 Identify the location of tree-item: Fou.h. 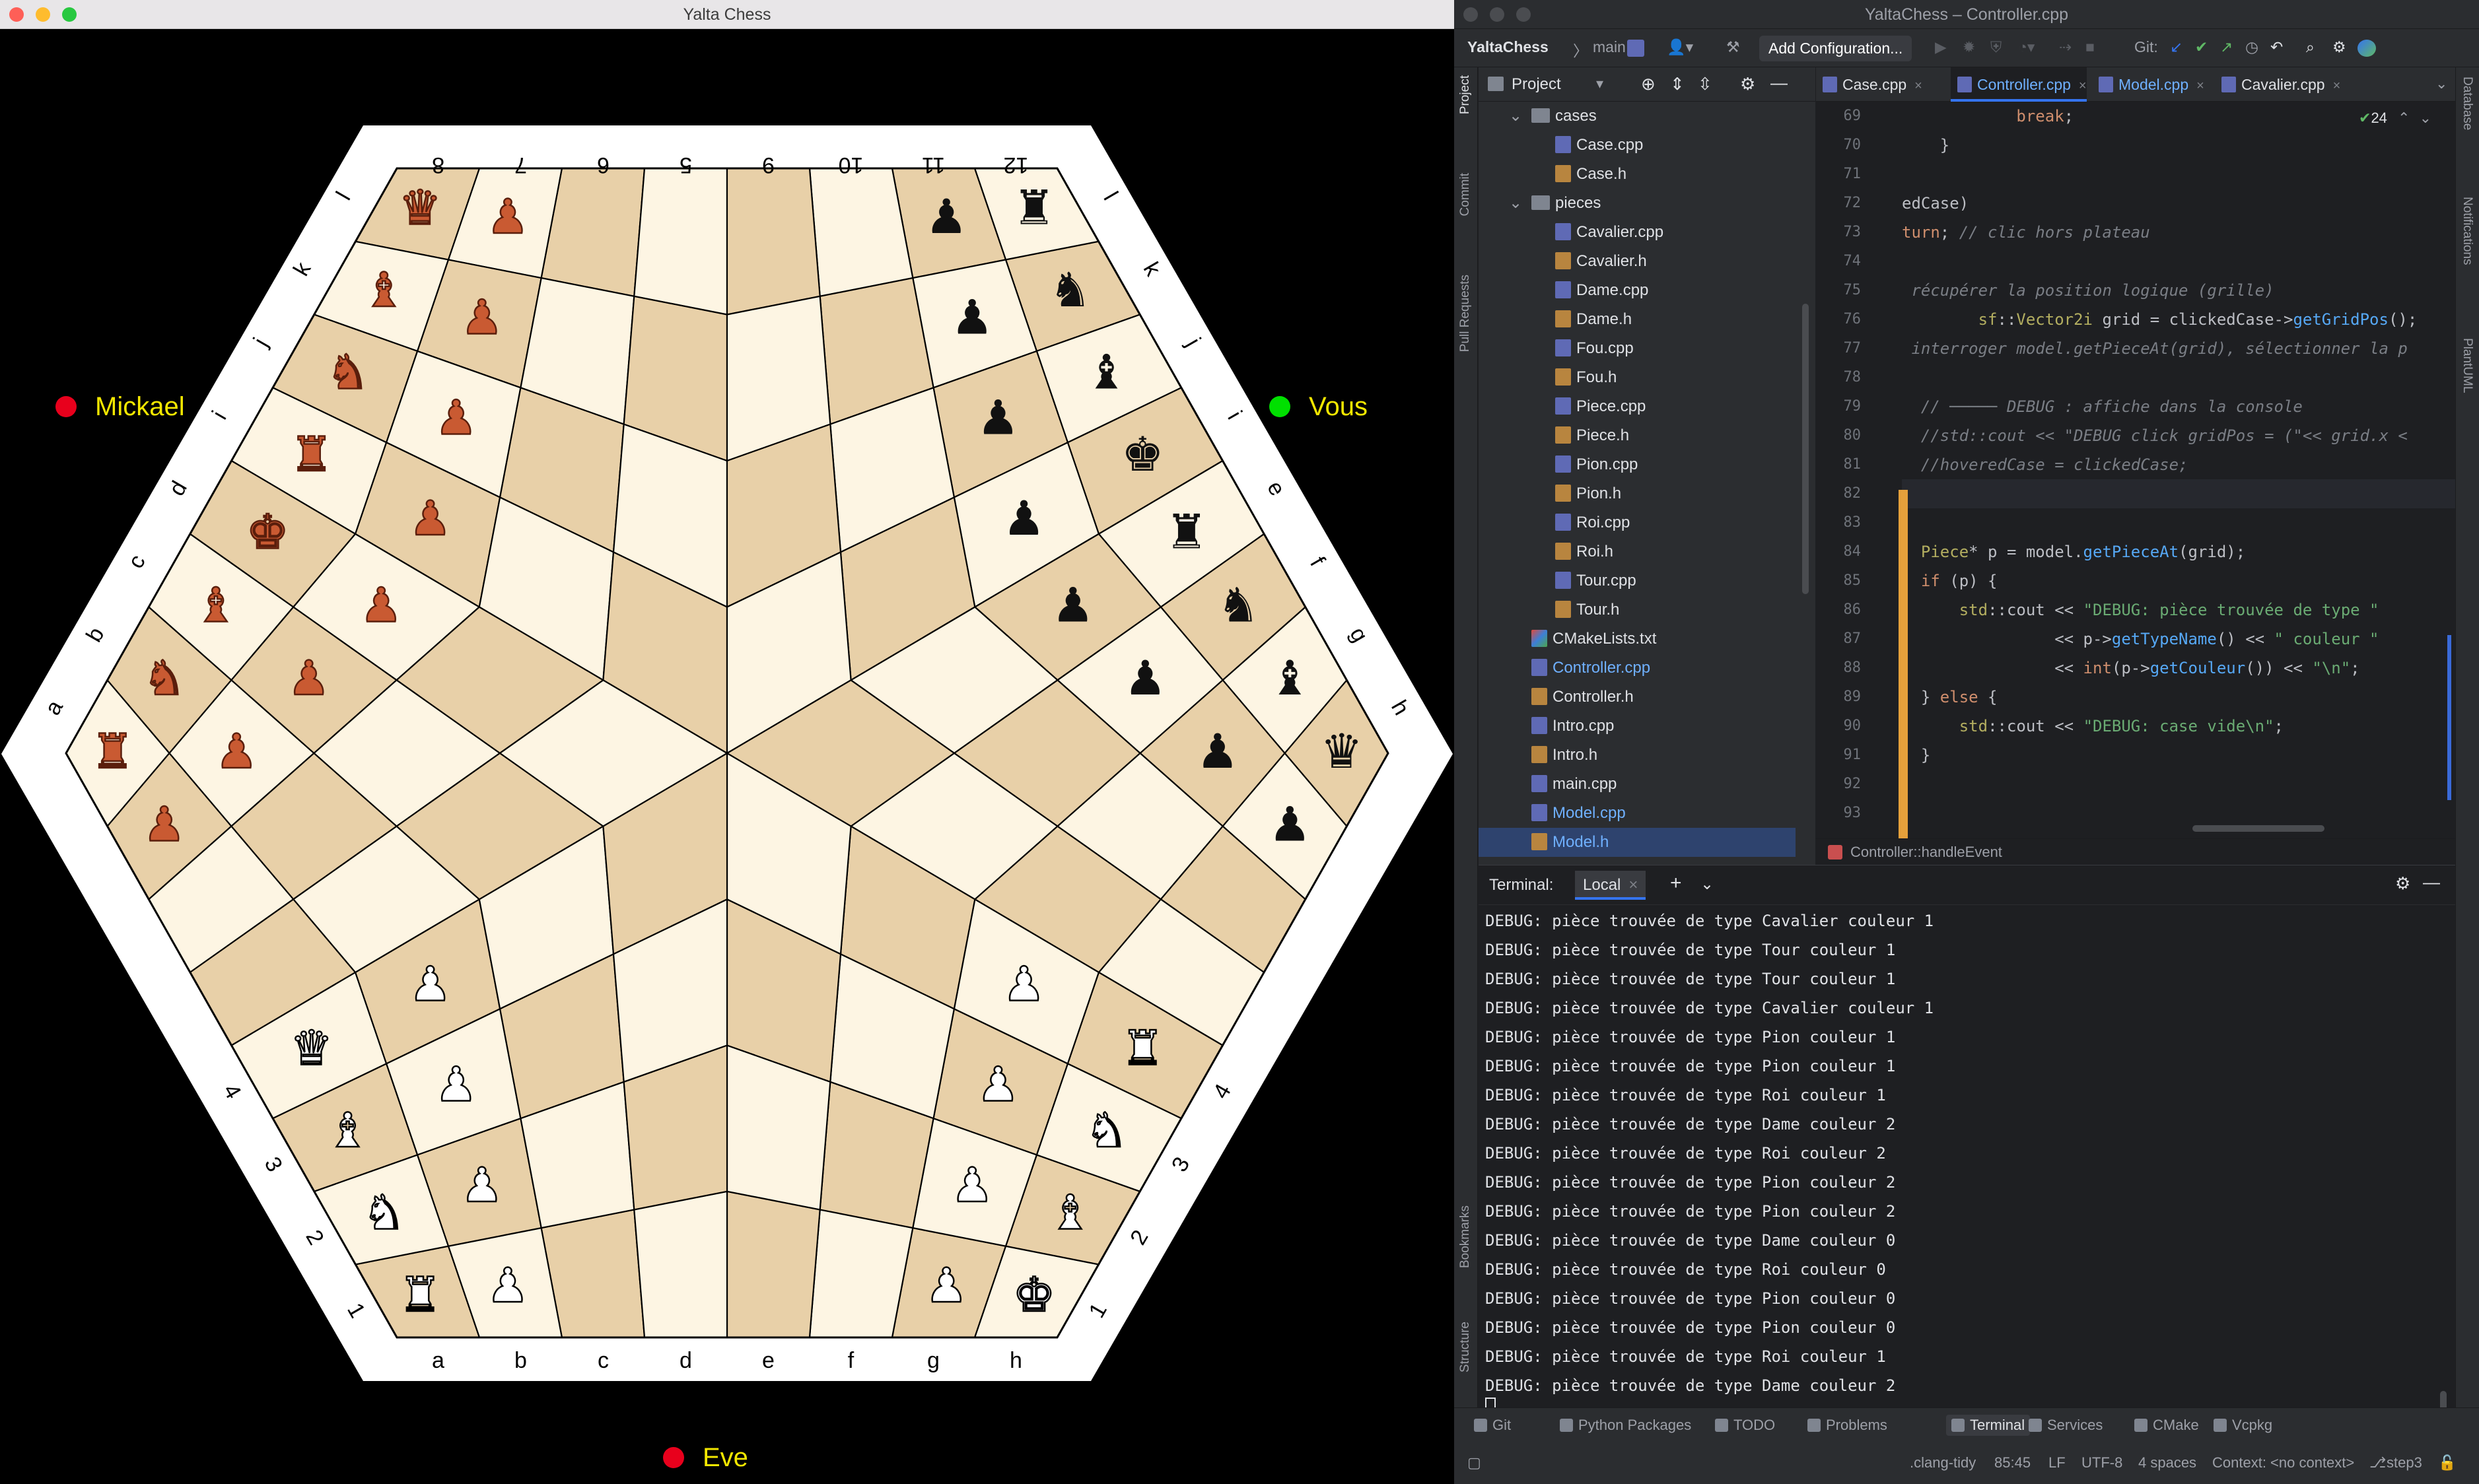
(1586, 377).